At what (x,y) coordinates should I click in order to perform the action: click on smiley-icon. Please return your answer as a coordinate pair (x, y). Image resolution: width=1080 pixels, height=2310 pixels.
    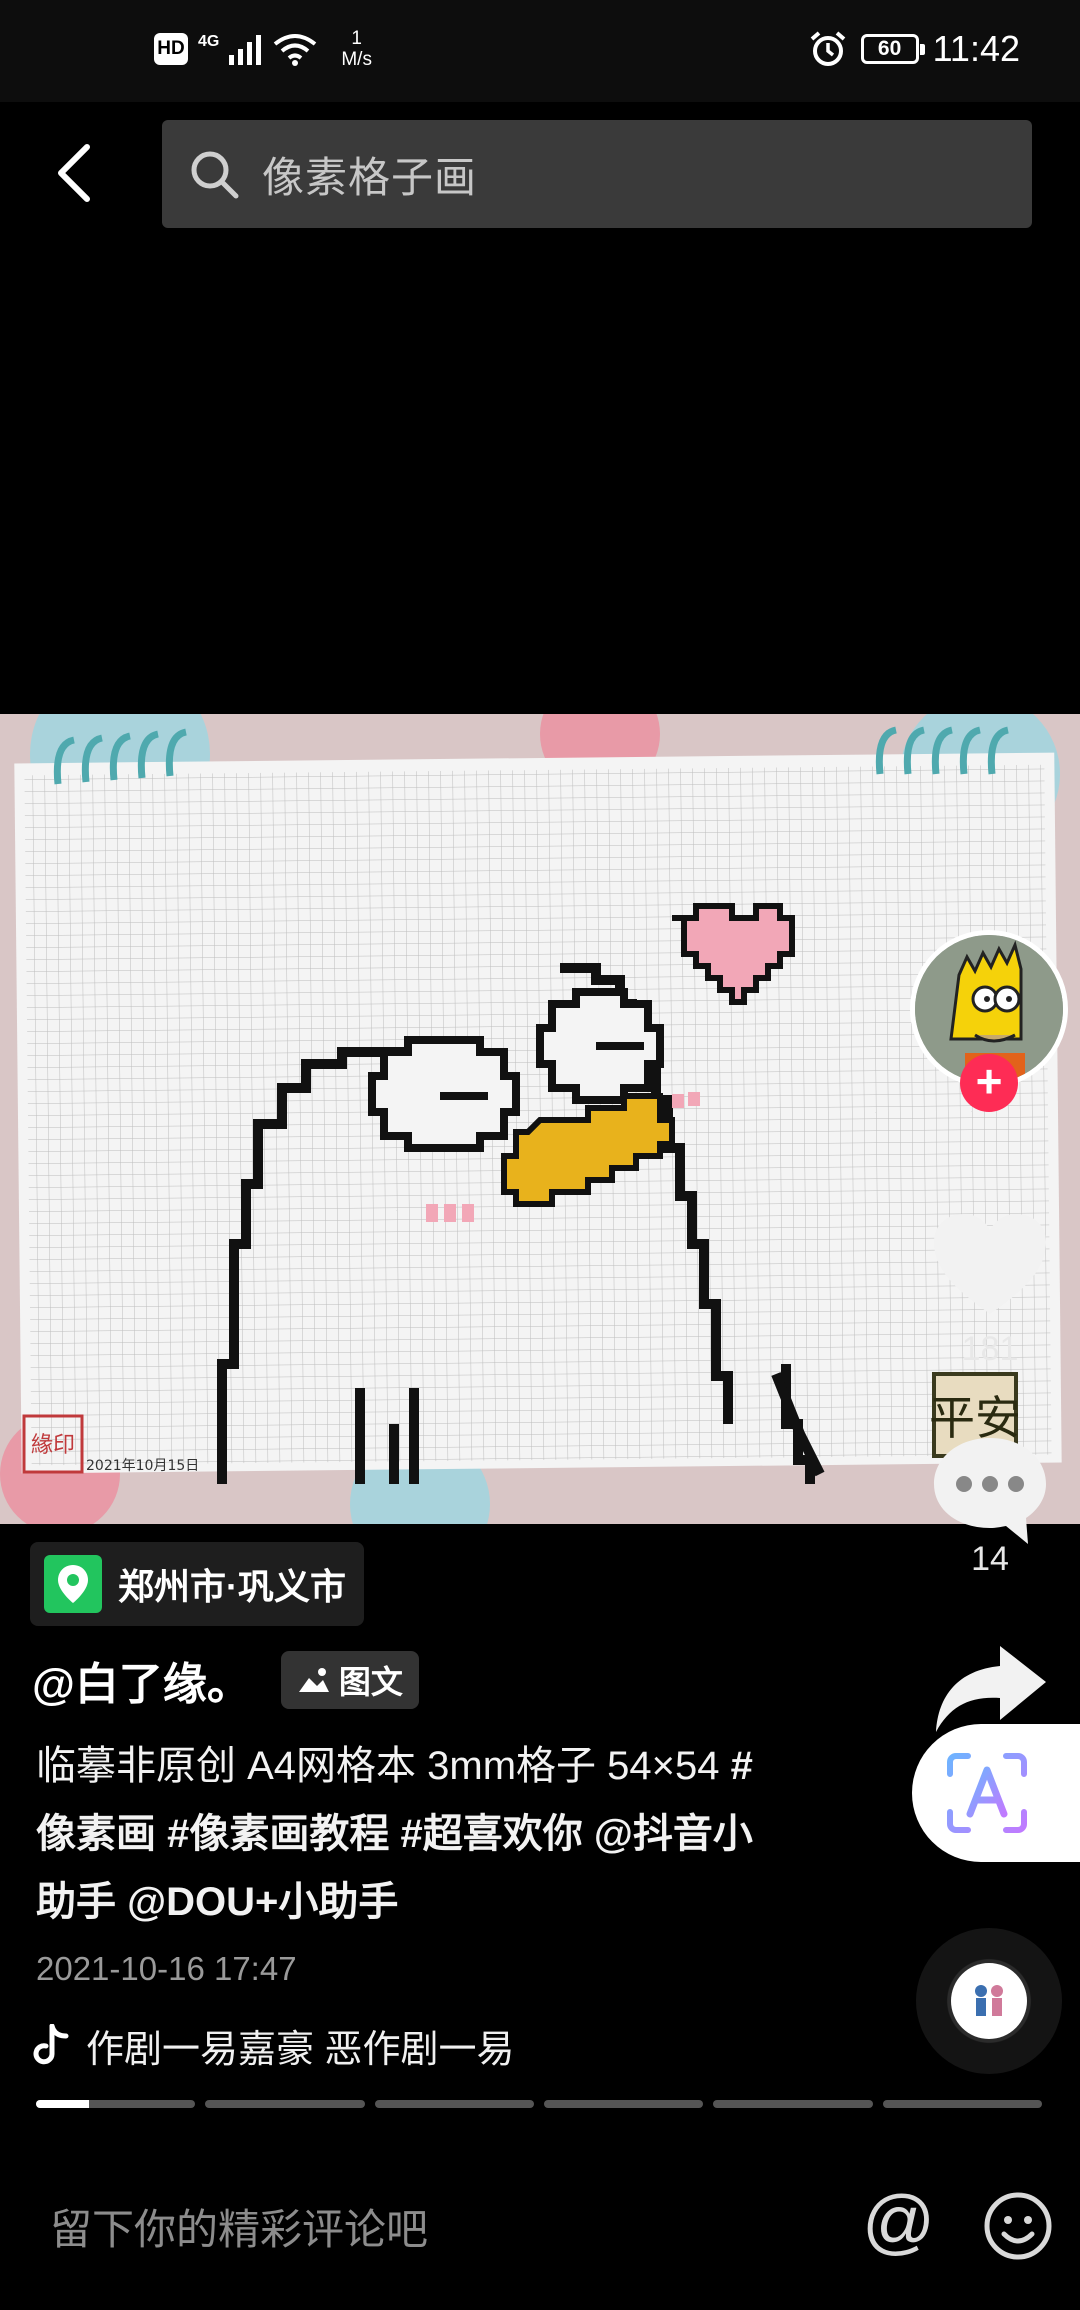
    Looking at the image, I should click on (1018, 2226).